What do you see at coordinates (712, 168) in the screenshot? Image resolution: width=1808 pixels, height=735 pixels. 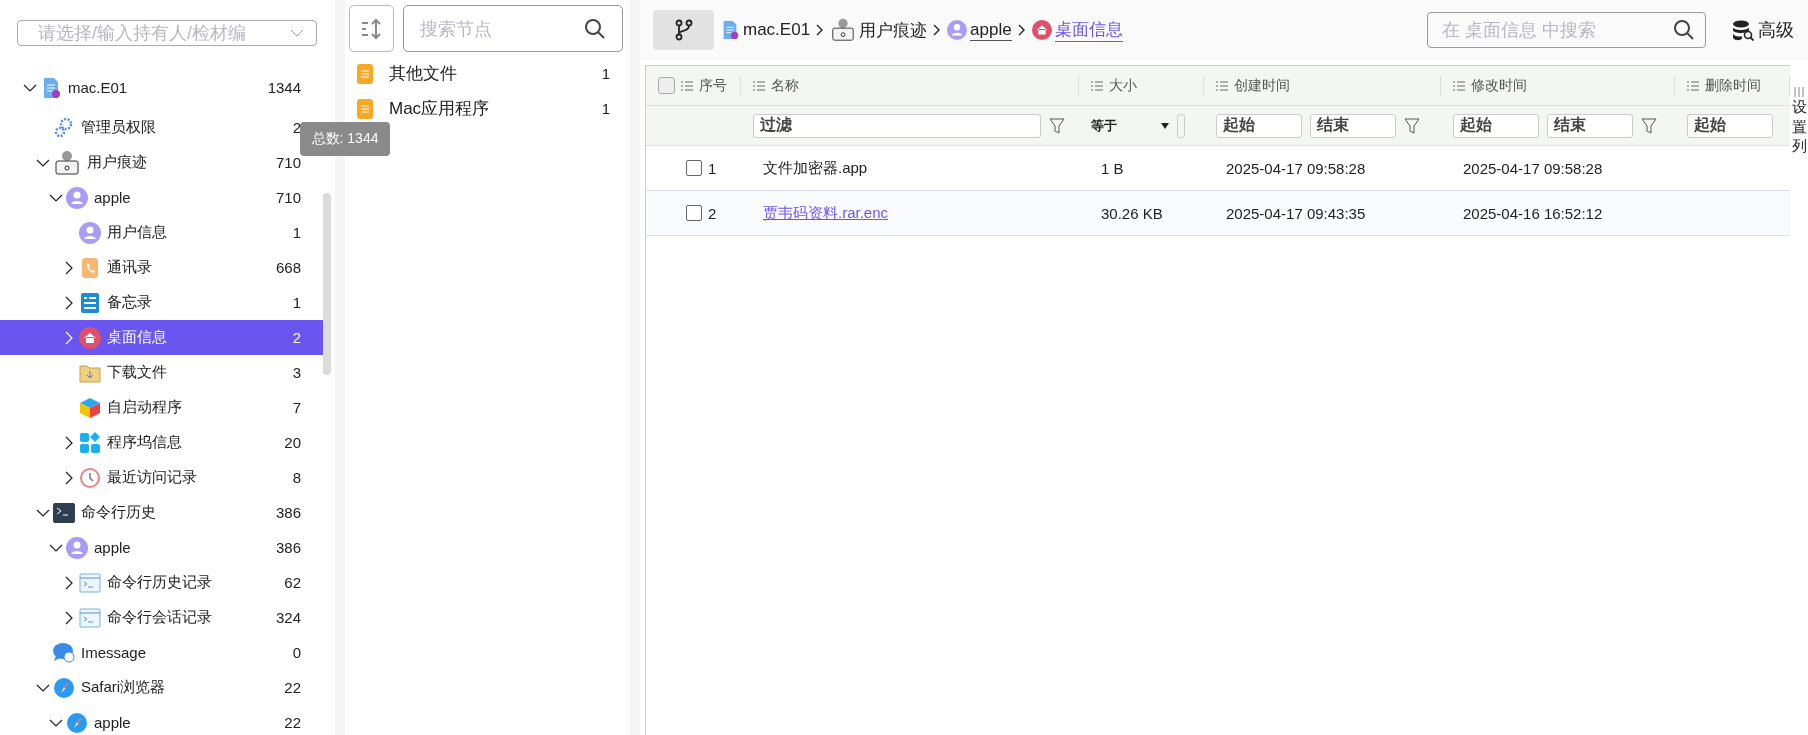 I see `row-number: 1` at bounding box center [712, 168].